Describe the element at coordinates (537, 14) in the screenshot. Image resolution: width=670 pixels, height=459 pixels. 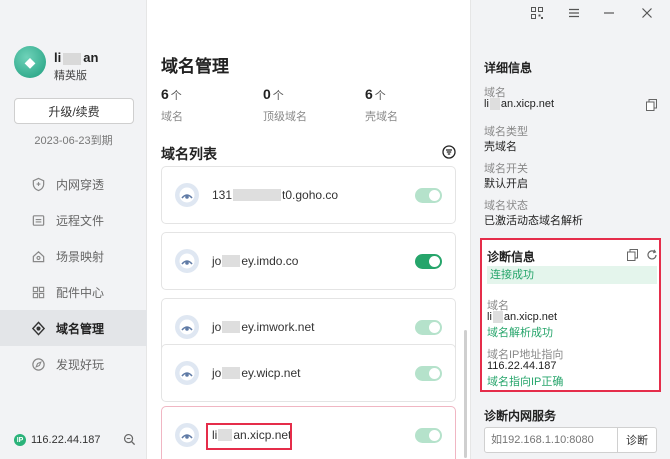
I see `qr-code-icon` at that location.